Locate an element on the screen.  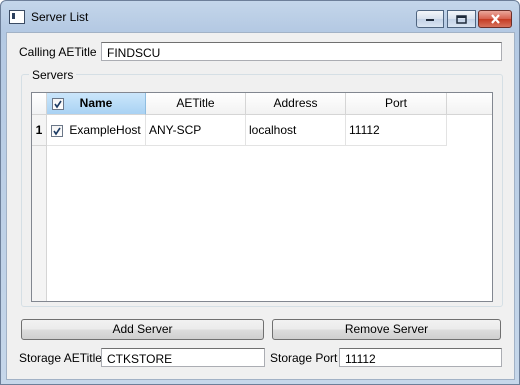
column-header-port: Port is located at coordinates (396, 104).